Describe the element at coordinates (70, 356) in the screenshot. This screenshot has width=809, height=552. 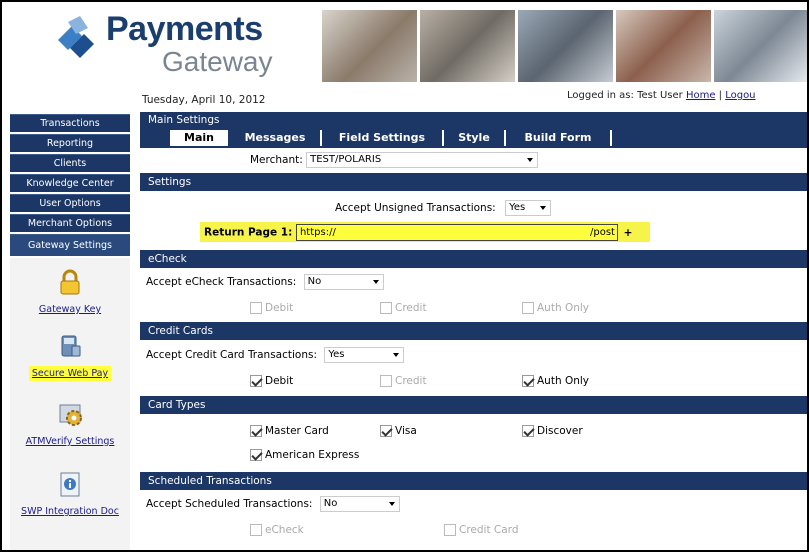
I see `secure-web-pay-link: Secure Web Pay` at that location.